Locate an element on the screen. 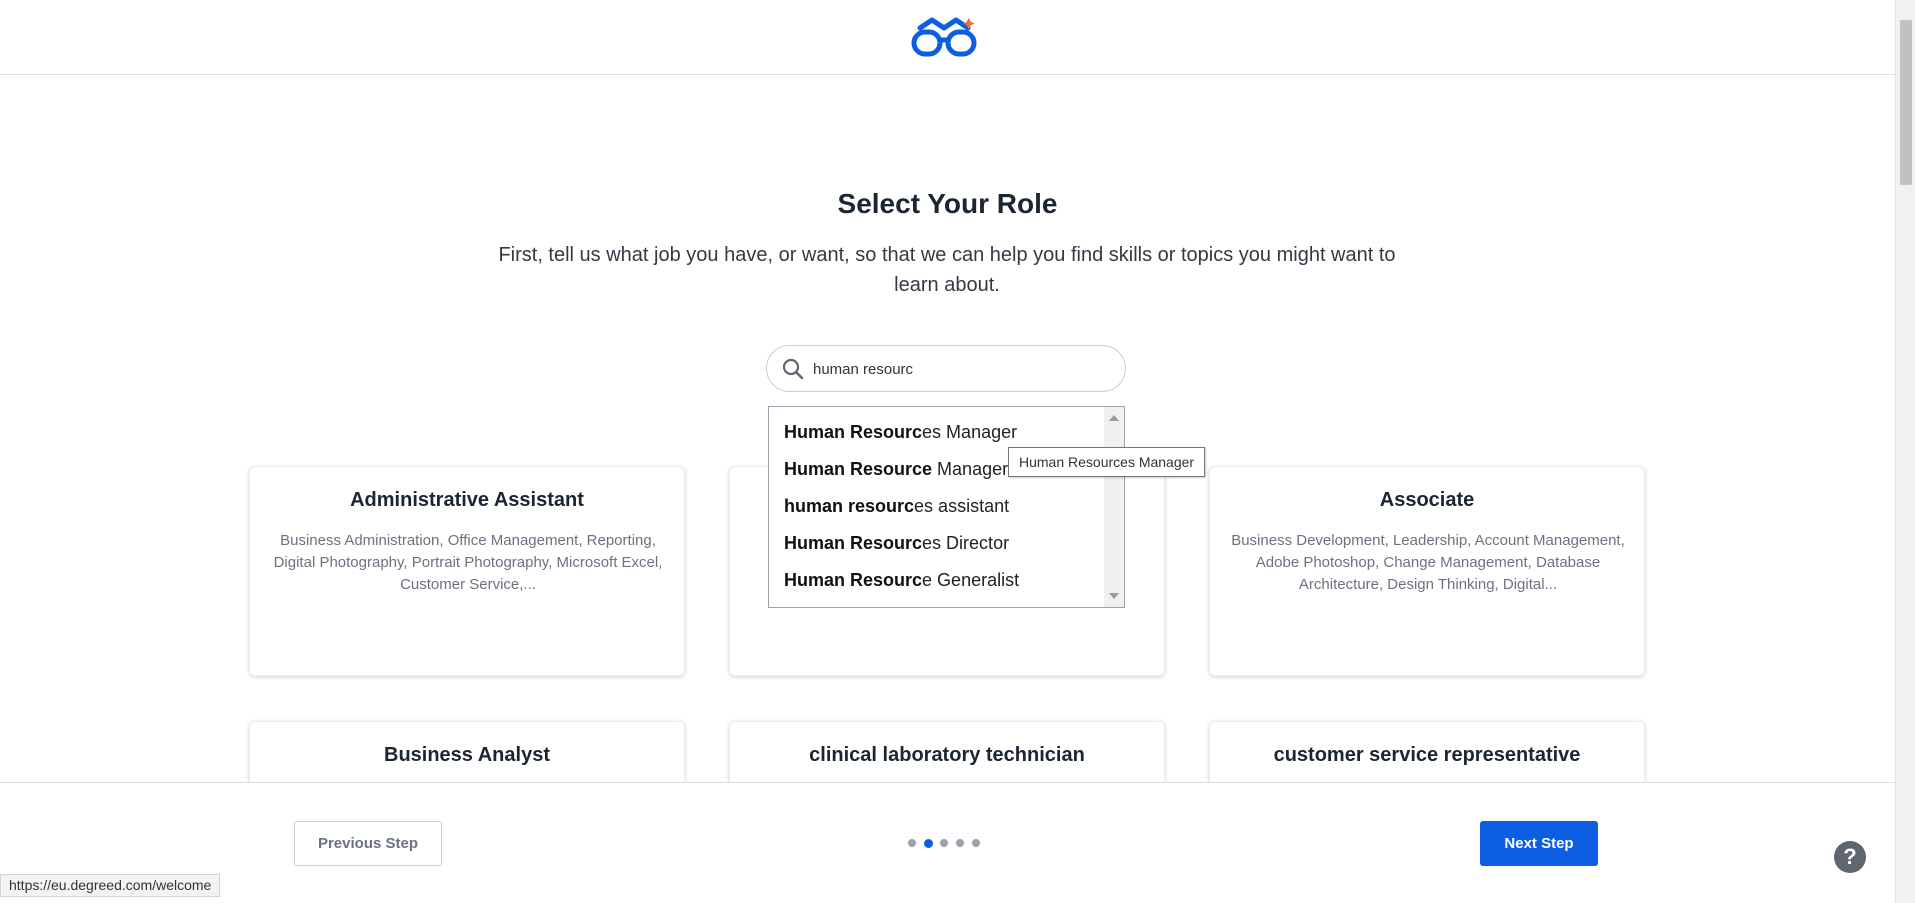 The width and height of the screenshot is (1915, 903). autocomplete-option-rest: es Manager is located at coordinates (970, 432).